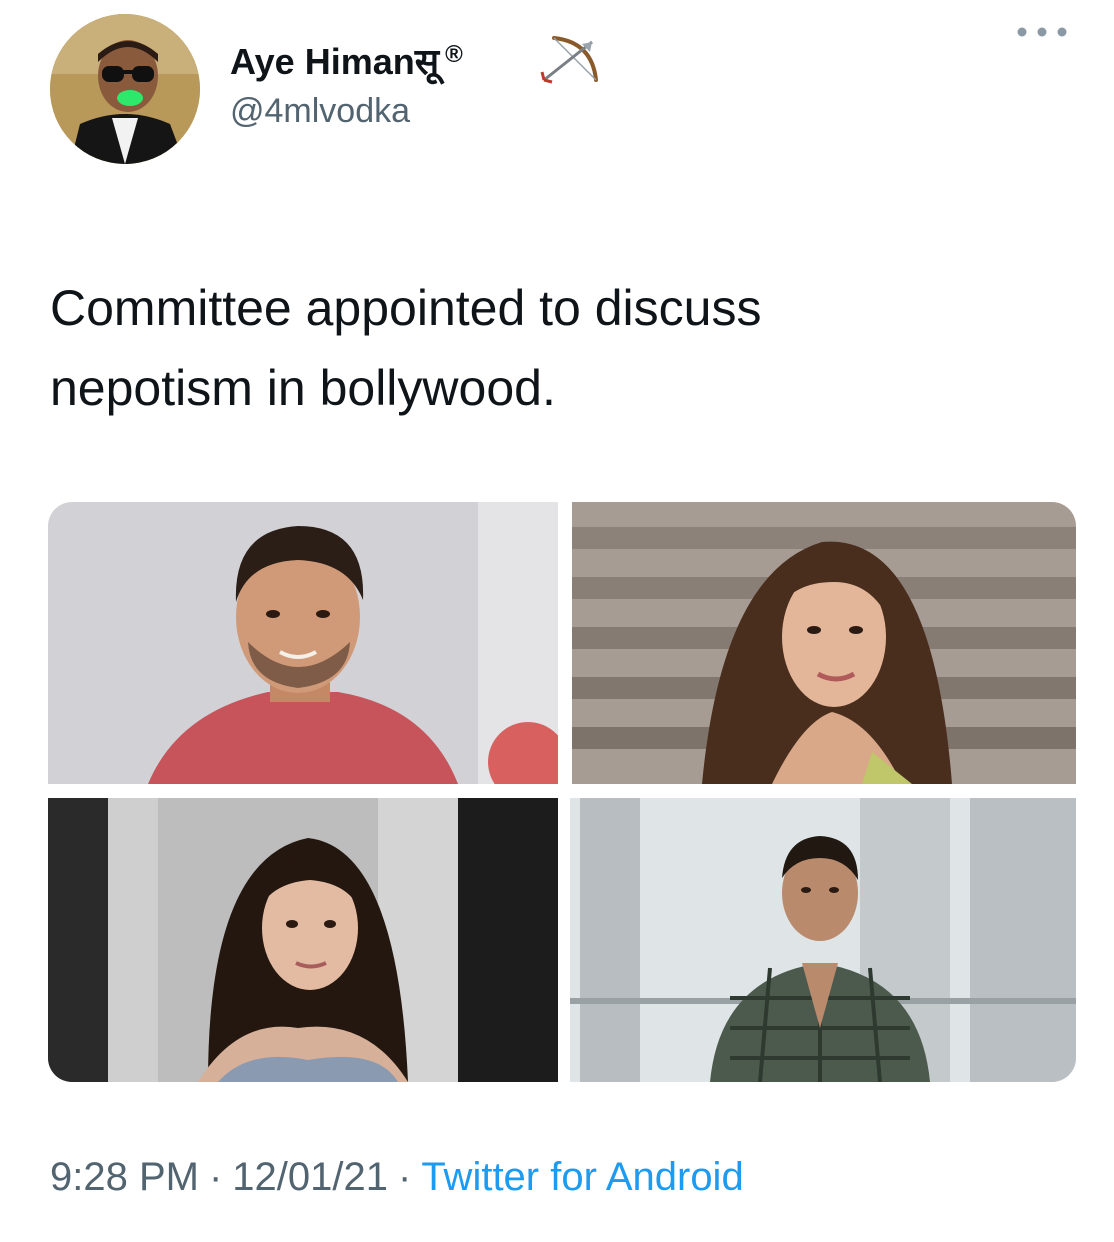 Image resolution: width=1114 pixels, height=1242 pixels. I want to click on photo-woman-long-hair, so click(824, 643).